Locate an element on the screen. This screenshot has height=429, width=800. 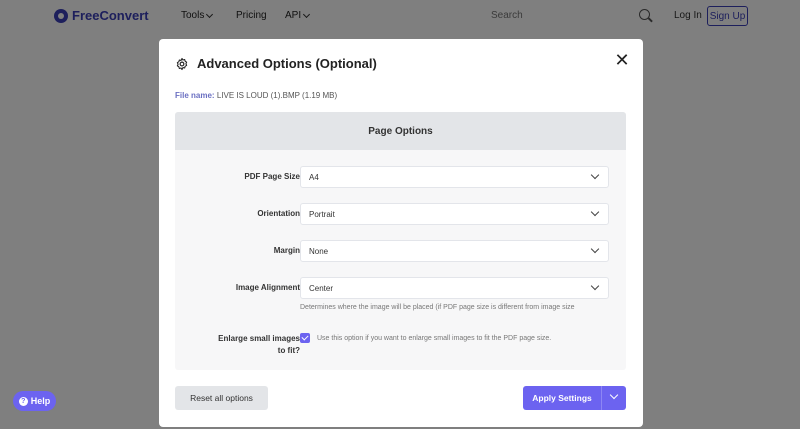
apply-settings-dropdown-button is located at coordinates (613, 398).